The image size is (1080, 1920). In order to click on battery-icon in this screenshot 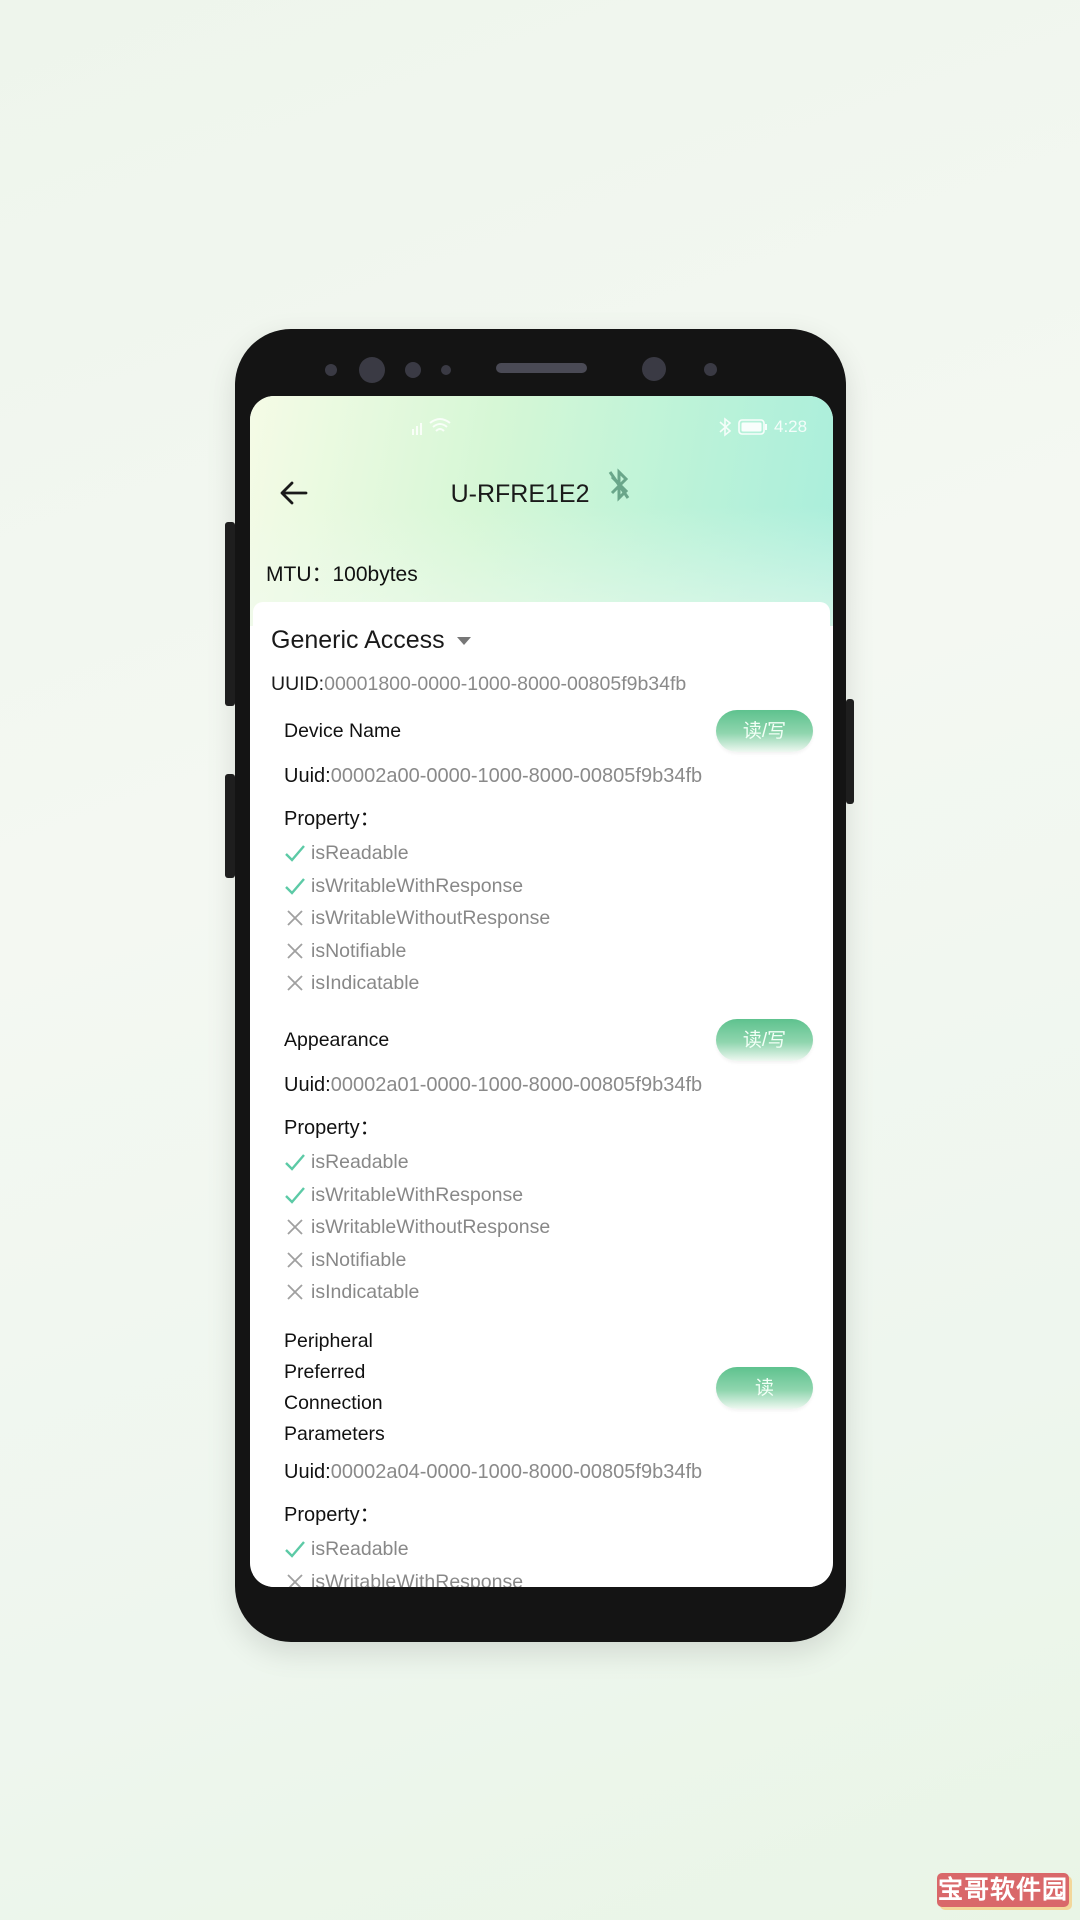, I will do `click(752, 427)`.